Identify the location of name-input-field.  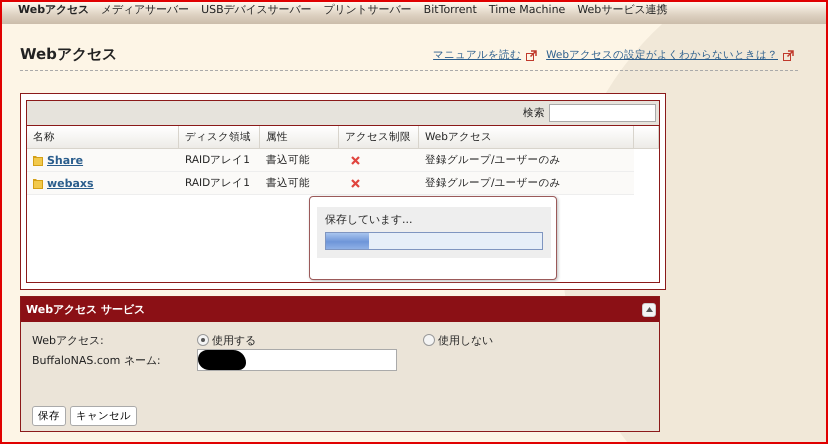
(297, 360).